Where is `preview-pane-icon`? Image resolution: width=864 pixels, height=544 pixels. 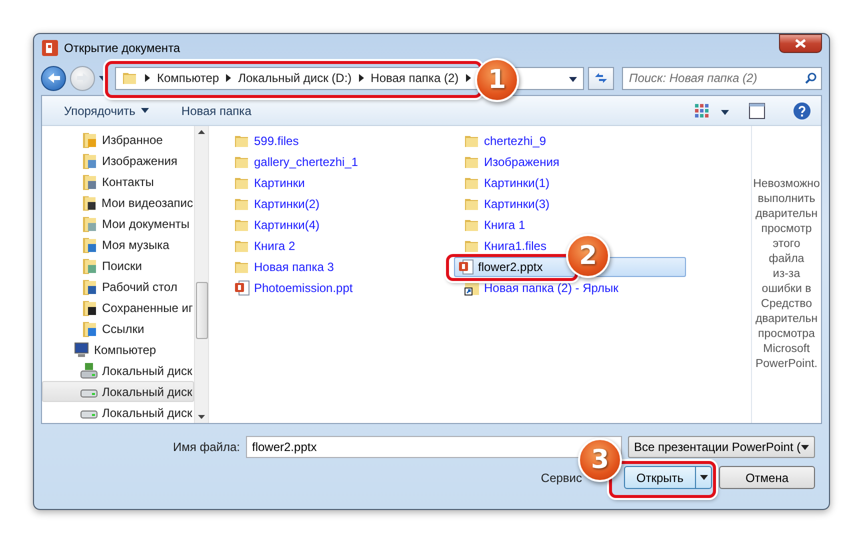
preview-pane-icon is located at coordinates (757, 110).